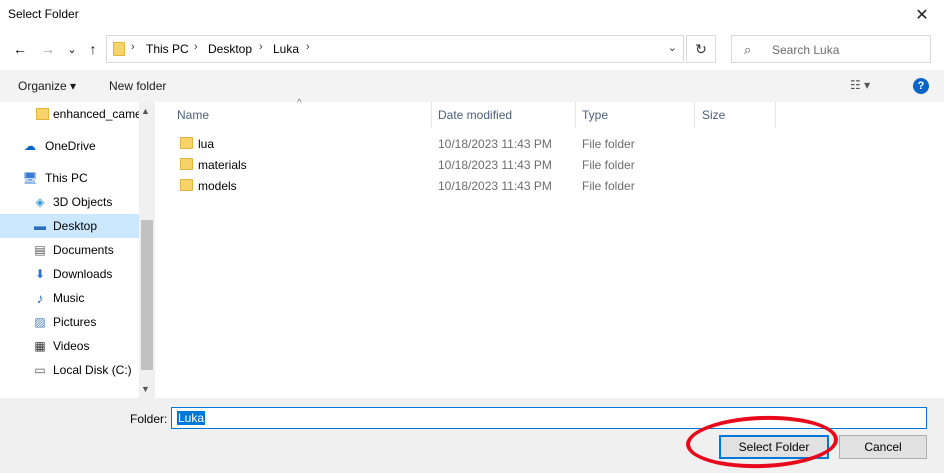 Image resolution: width=944 pixels, height=473 pixels. I want to click on sidebar-item-pictures: ▨ Pictures, so click(69, 322).